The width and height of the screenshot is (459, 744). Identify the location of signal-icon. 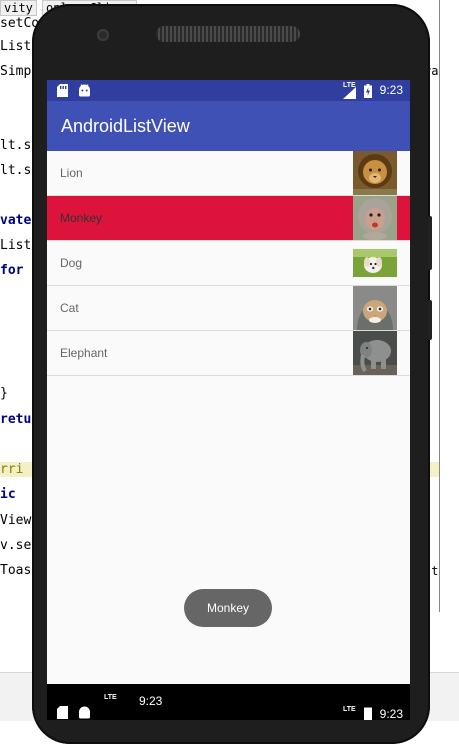
(349, 93).